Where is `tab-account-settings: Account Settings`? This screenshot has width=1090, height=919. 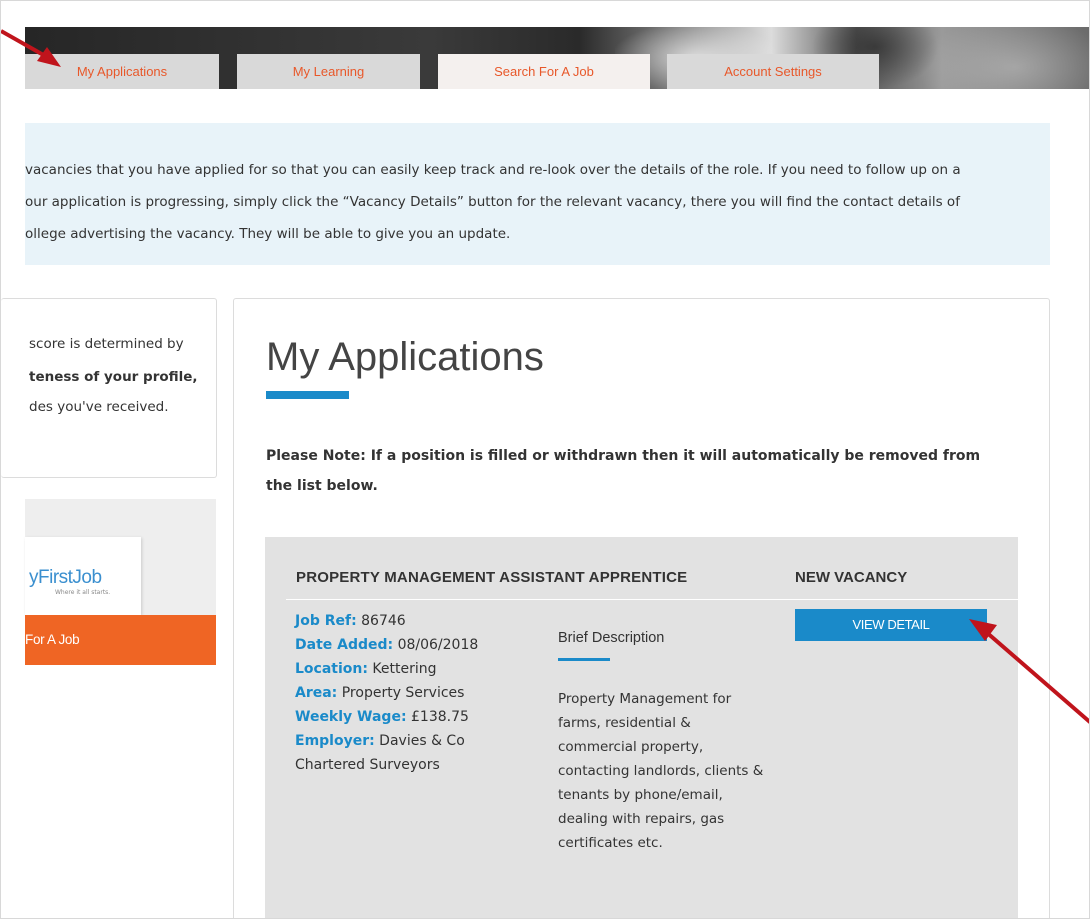 tab-account-settings: Account Settings is located at coordinates (773, 71).